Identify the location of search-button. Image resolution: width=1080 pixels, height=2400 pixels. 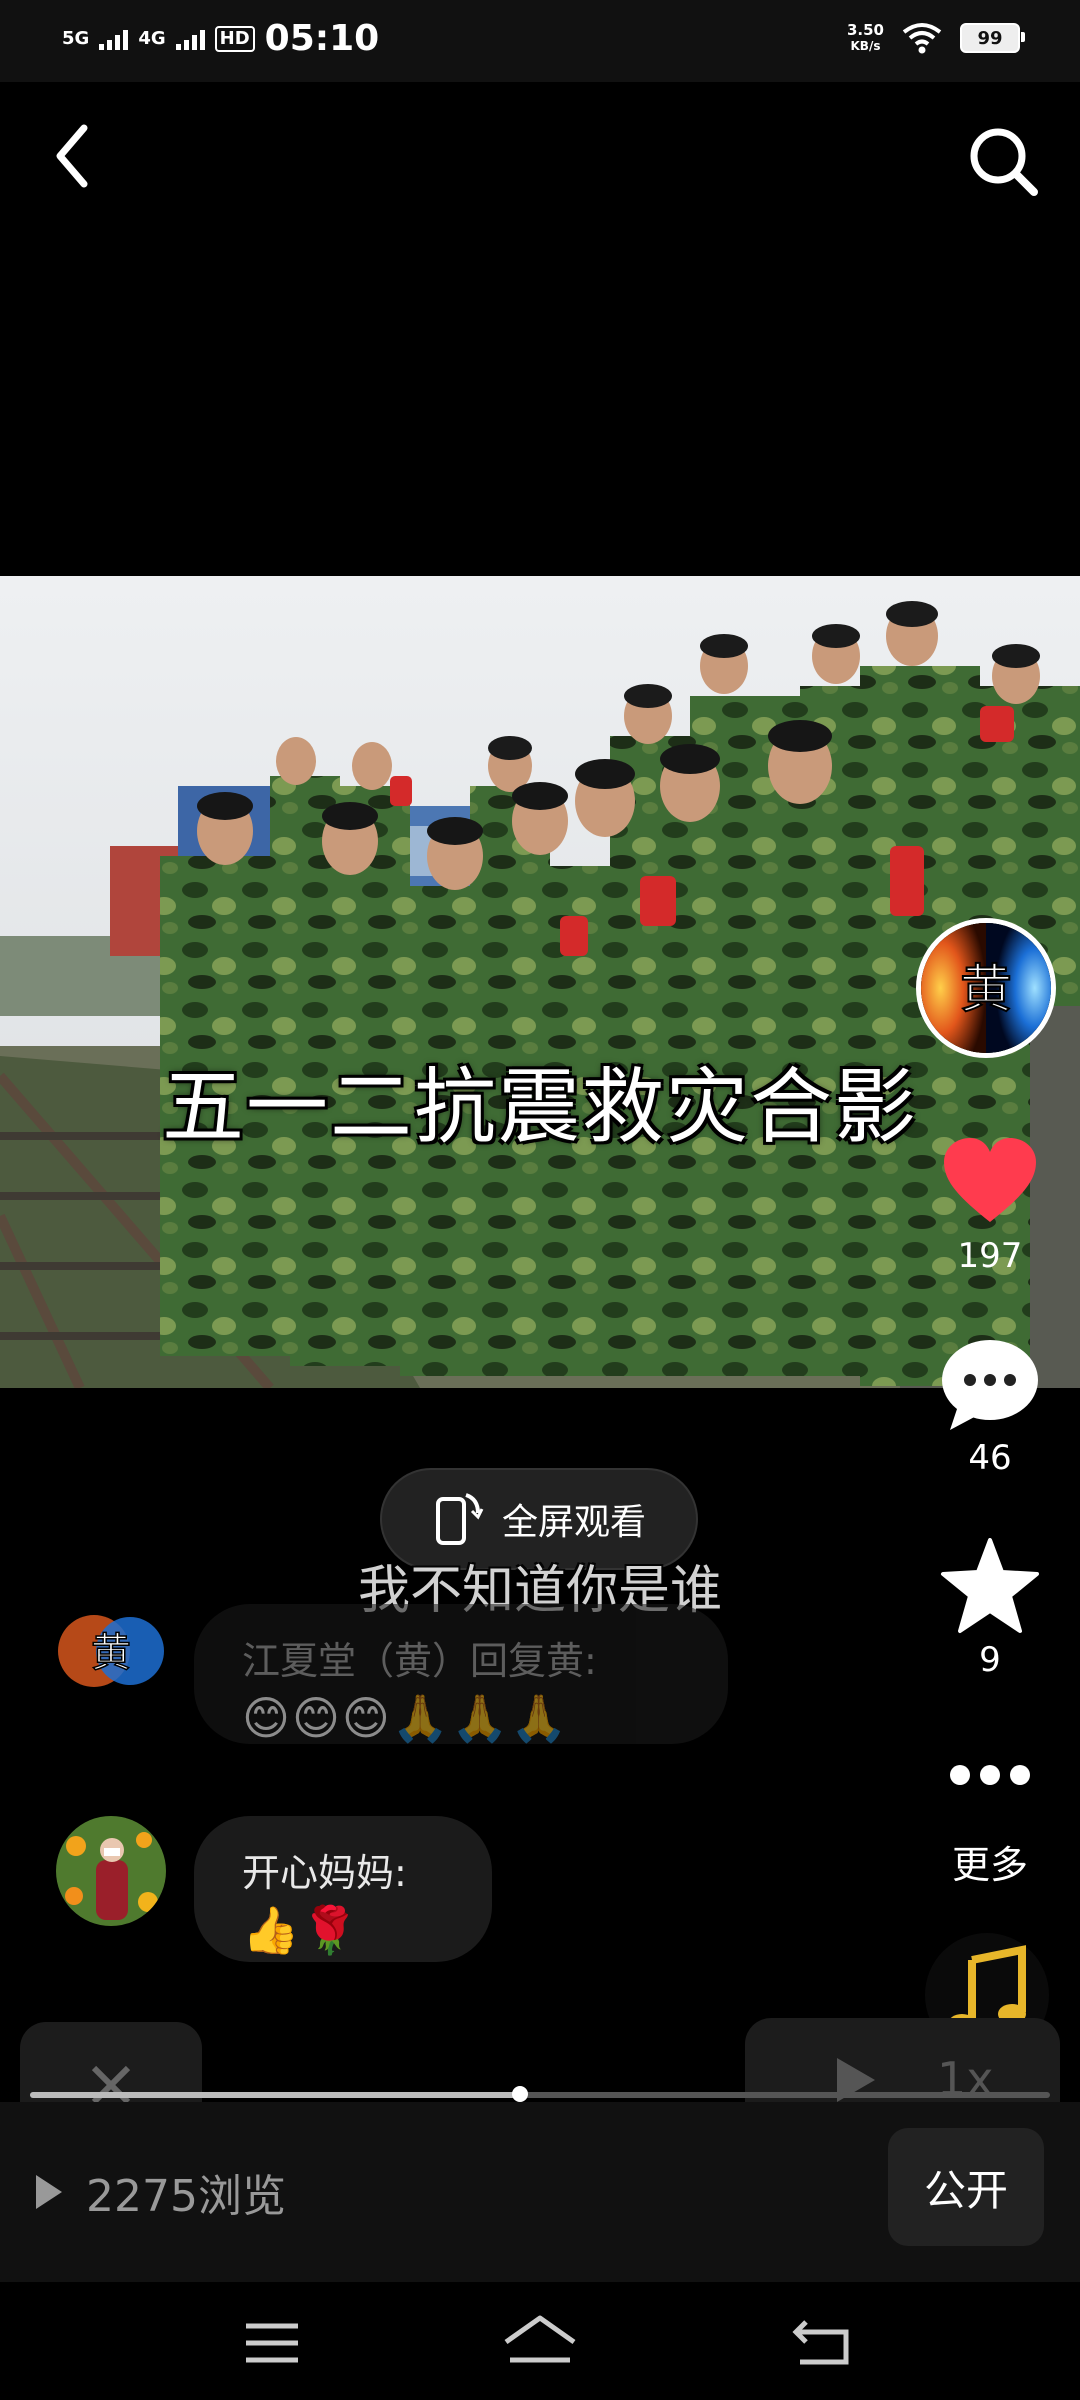
(1005, 155).